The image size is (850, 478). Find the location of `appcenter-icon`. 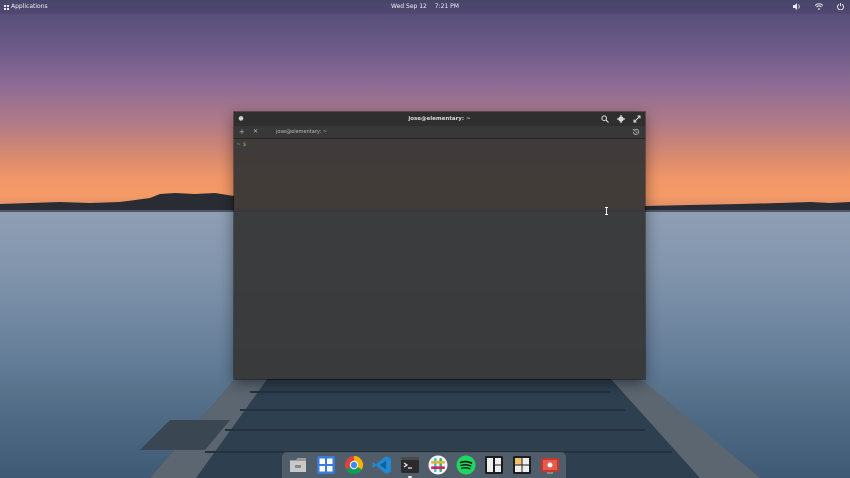

appcenter-icon is located at coordinates (326, 465).